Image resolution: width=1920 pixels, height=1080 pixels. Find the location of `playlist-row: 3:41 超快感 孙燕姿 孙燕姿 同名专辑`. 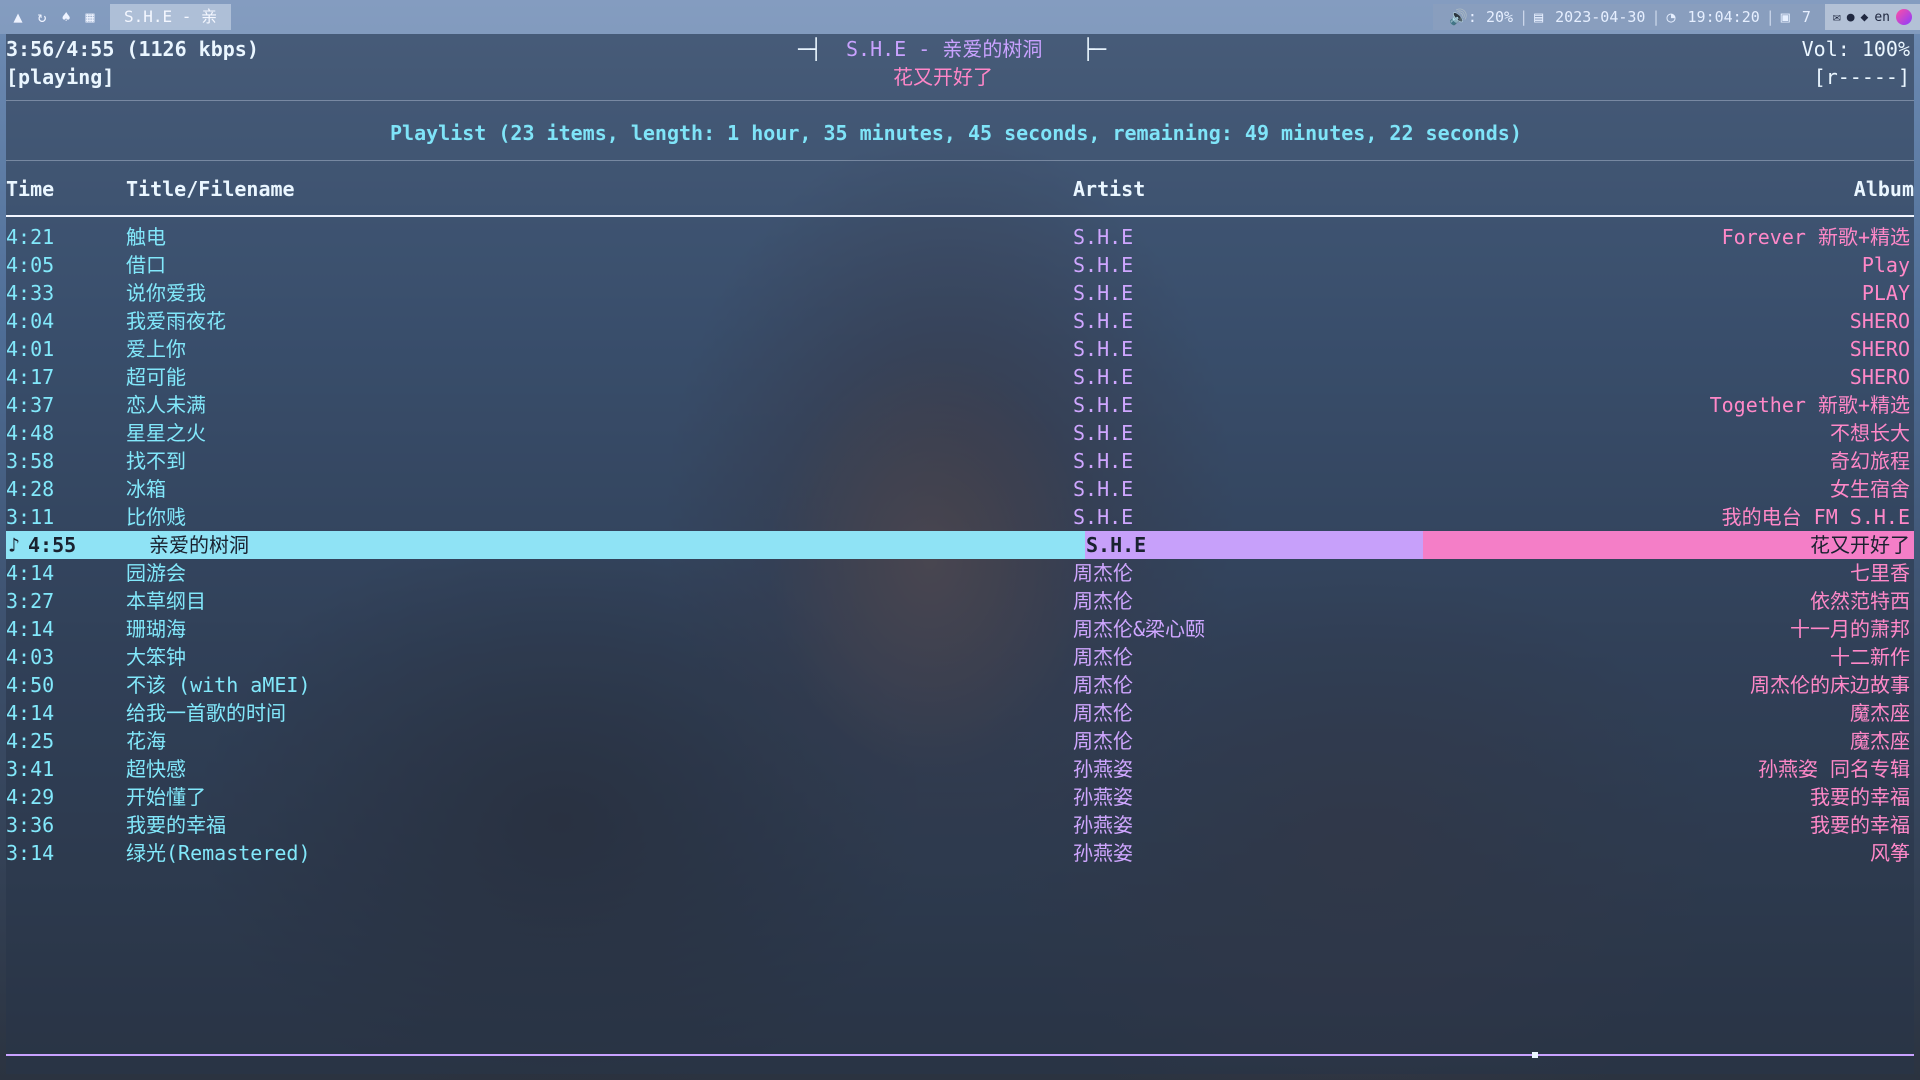

playlist-row: 3:41 超快感 孙燕姿 孙燕姿 同名专辑 is located at coordinates (960, 769).